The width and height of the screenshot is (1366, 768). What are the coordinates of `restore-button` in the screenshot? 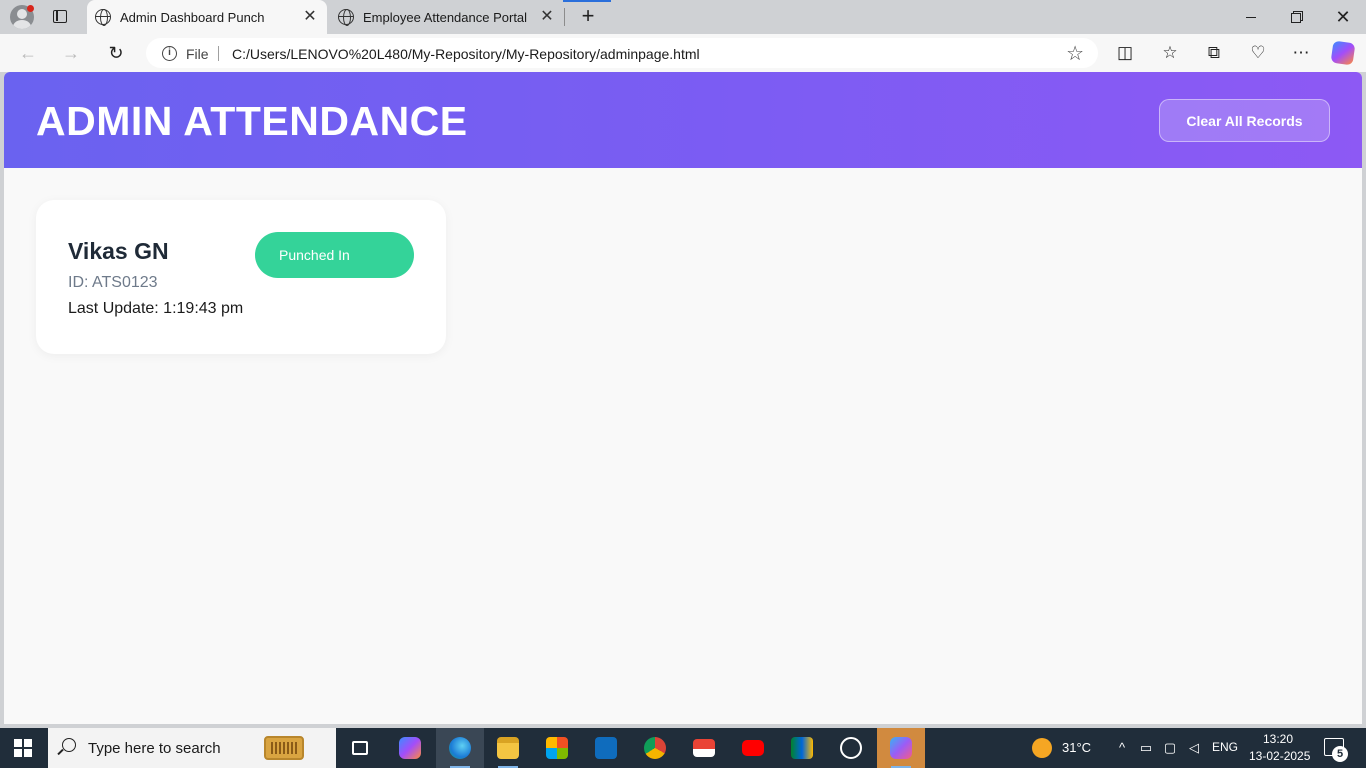 It's located at (1297, 17).